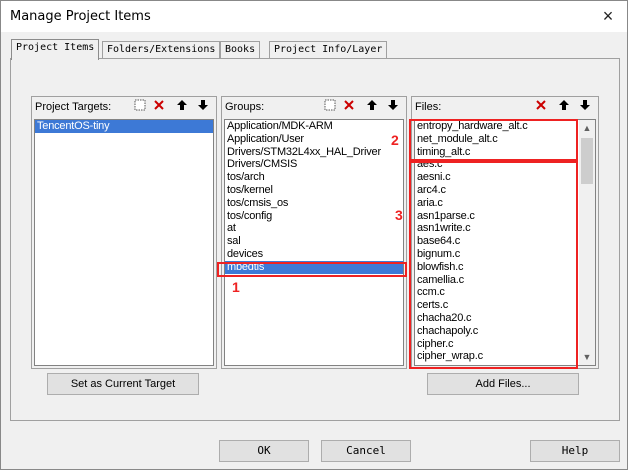 This screenshot has width=628, height=470. What do you see at coordinates (587, 357) in the screenshot?
I see `chevron-down-icon: ▼` at bounding box center [587, 357].